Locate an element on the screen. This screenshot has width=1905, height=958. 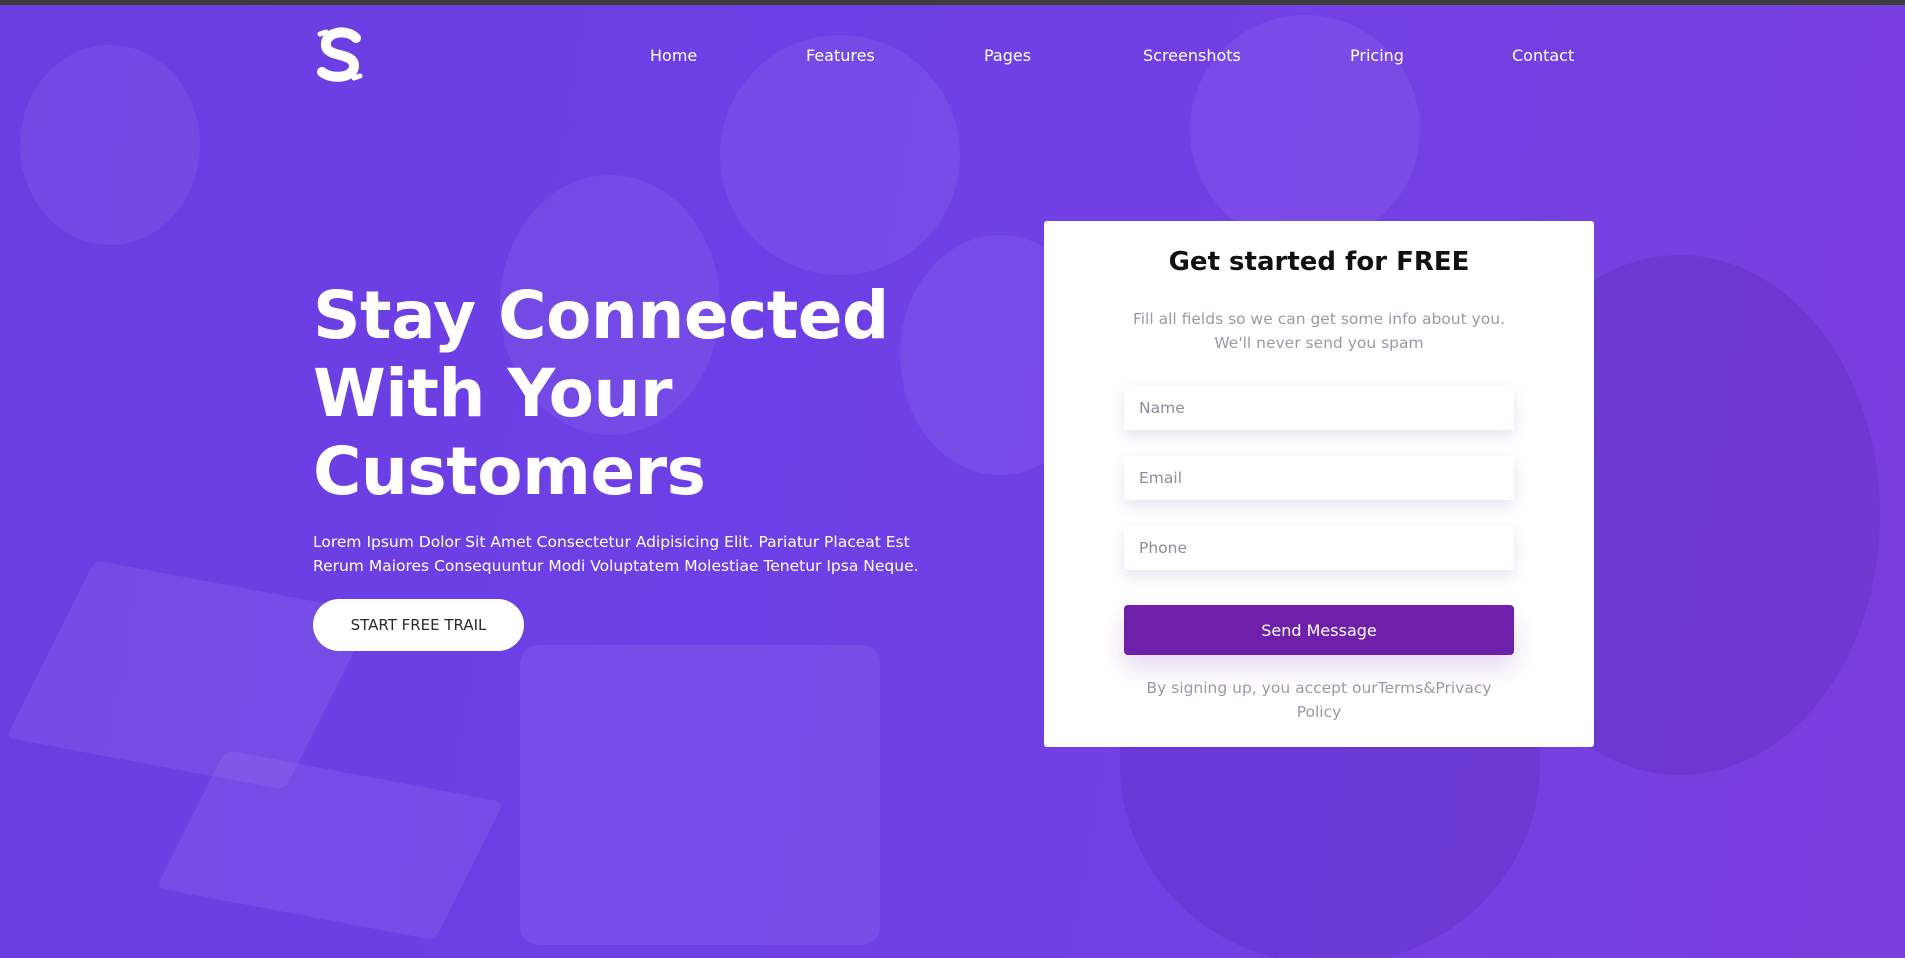
nav-item-features: Features is located at coordinates (840, 55).